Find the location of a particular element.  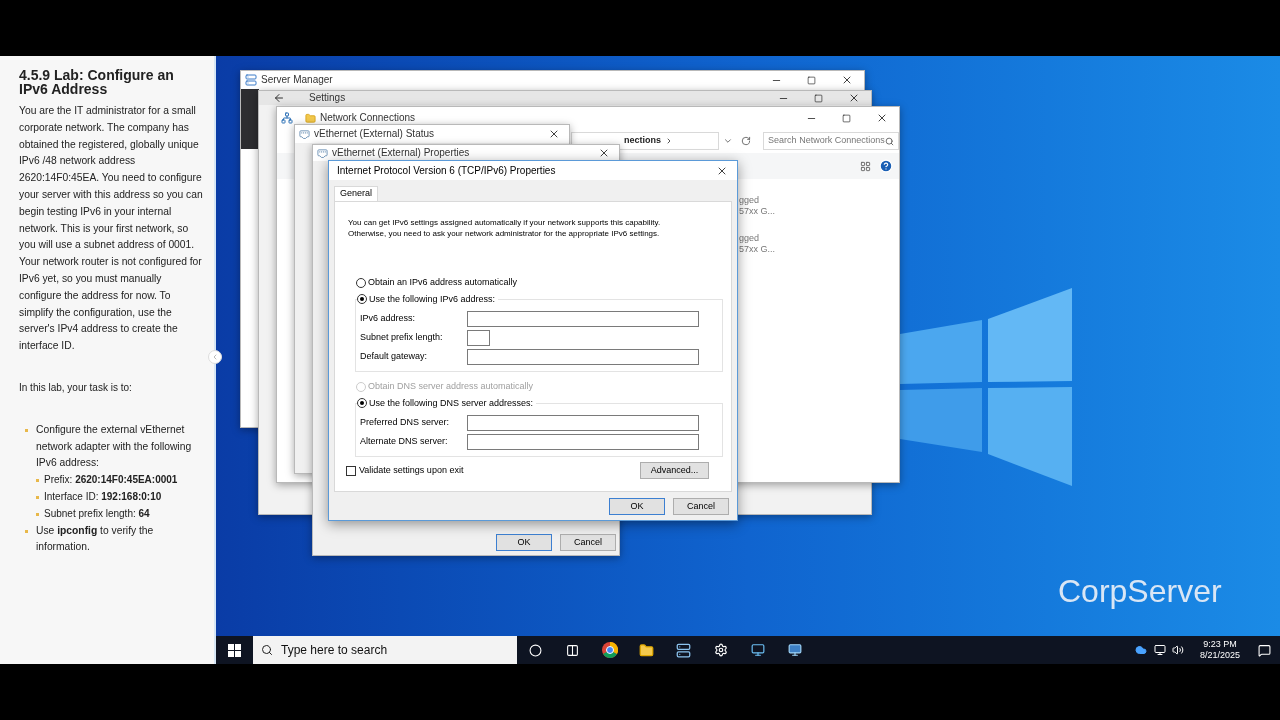

field-label: Preferred DNS server: is located at coordinates (405, 422).